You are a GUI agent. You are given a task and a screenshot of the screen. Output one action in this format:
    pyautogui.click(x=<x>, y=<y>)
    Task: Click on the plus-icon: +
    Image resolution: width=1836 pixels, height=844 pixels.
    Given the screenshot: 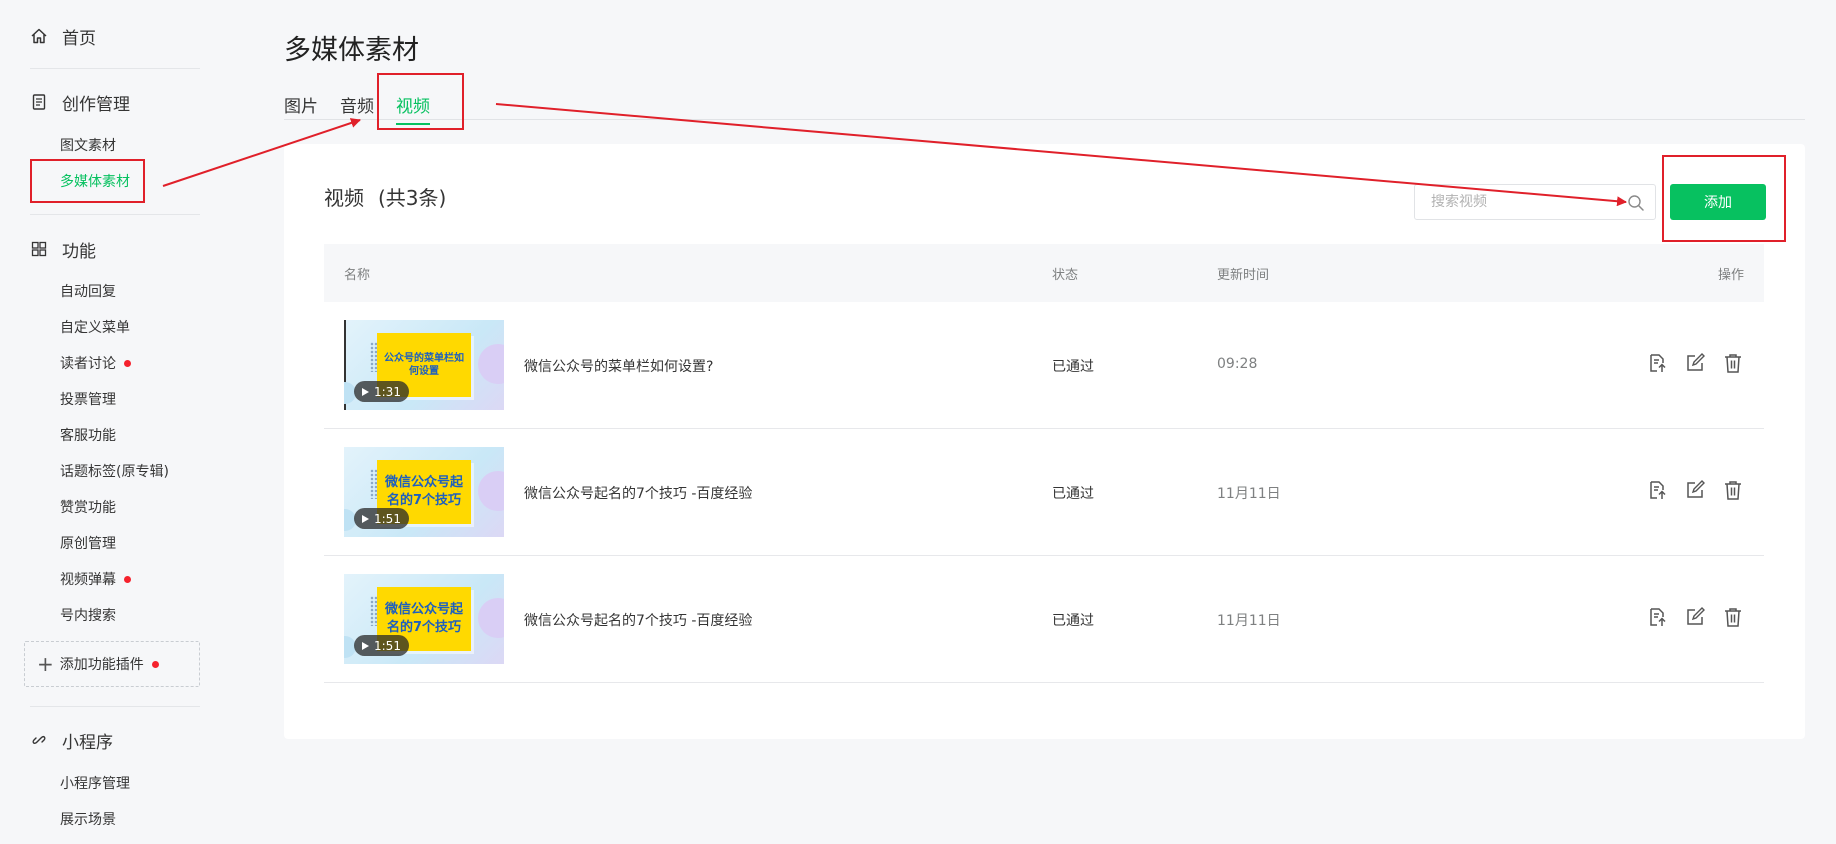 What is the action you would take?
    pyautogui.click(x=45, y=664)
    